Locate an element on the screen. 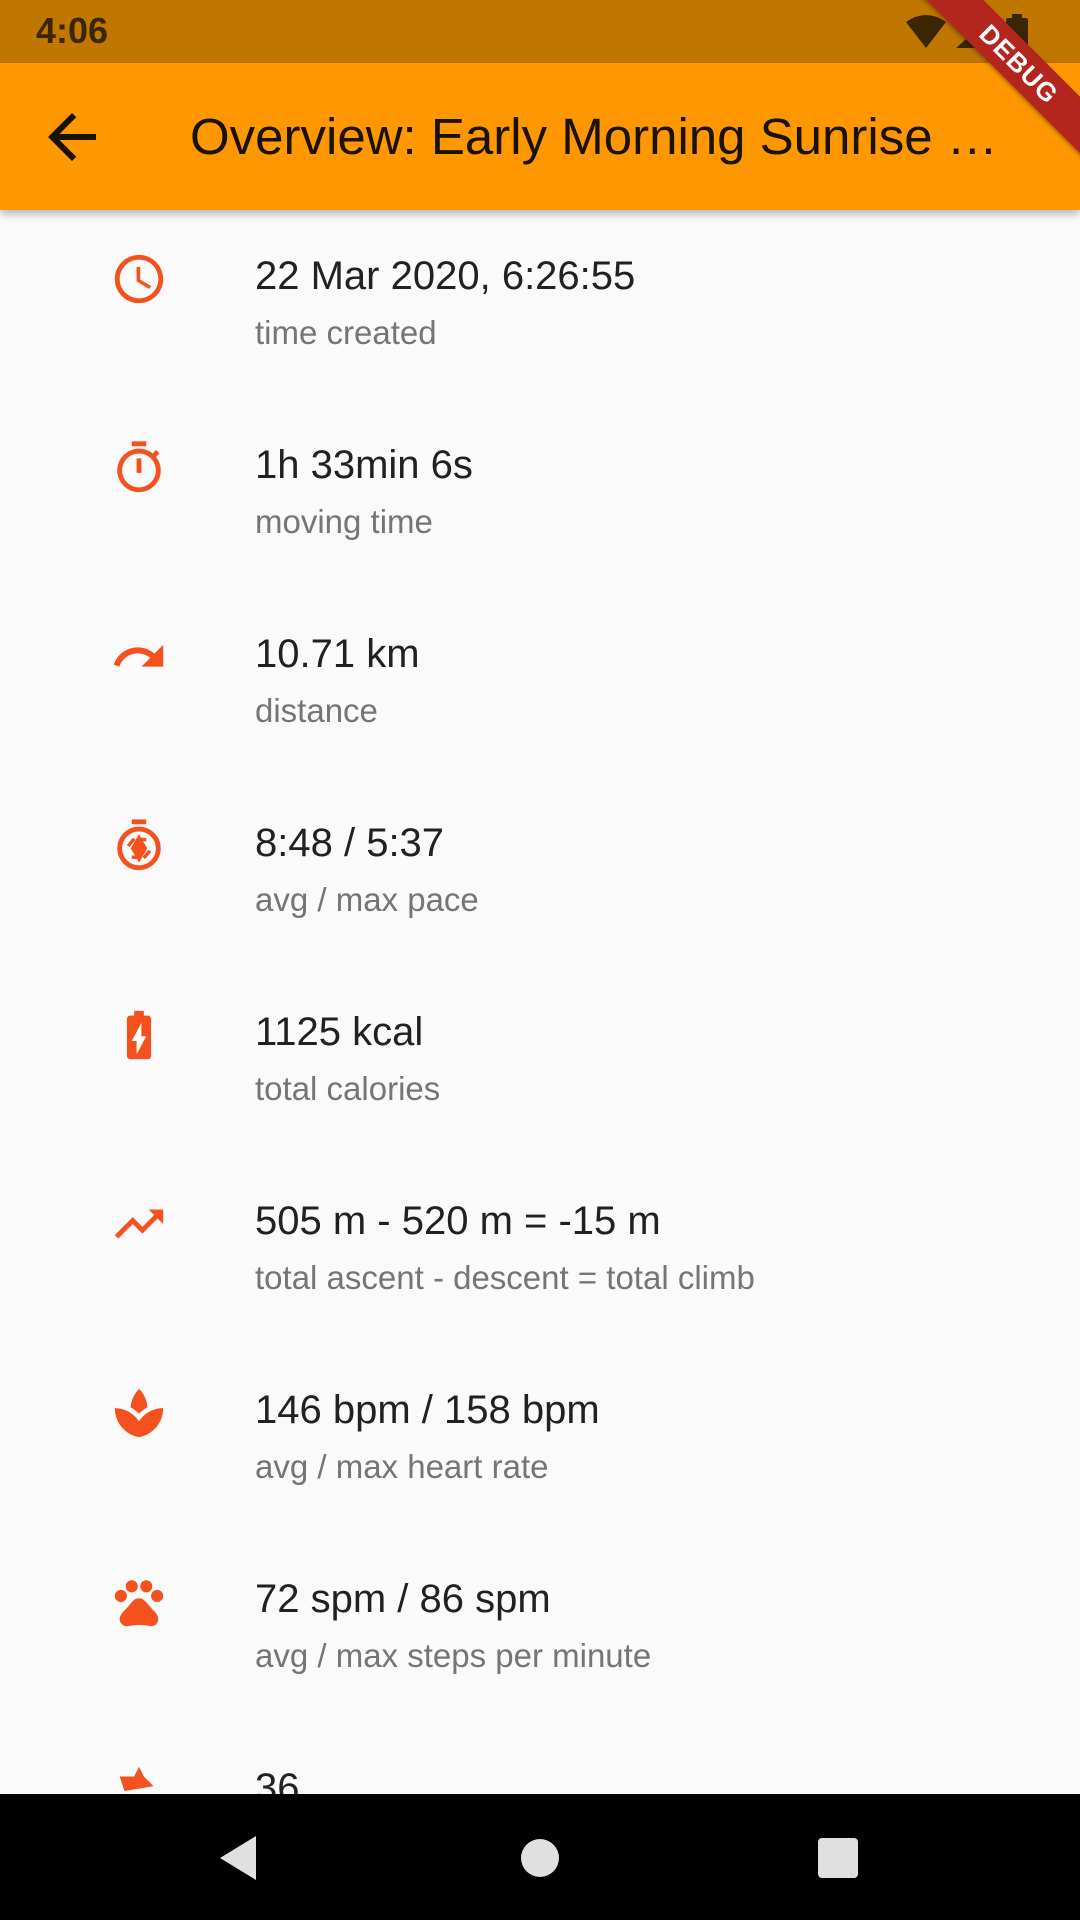 The width and height of the screenshot is (1080, 1920). nav-back-button is located at coordinates (240, 1858).